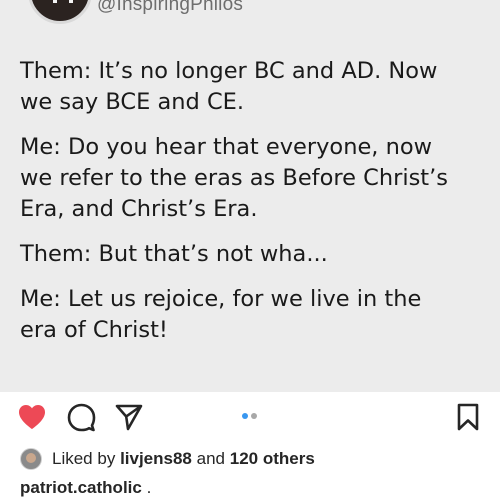 This screenshot has width=500, height=500. Describe the element at coordinates (254, 416) in the screenshot. I see `carousel-dot` at that location.